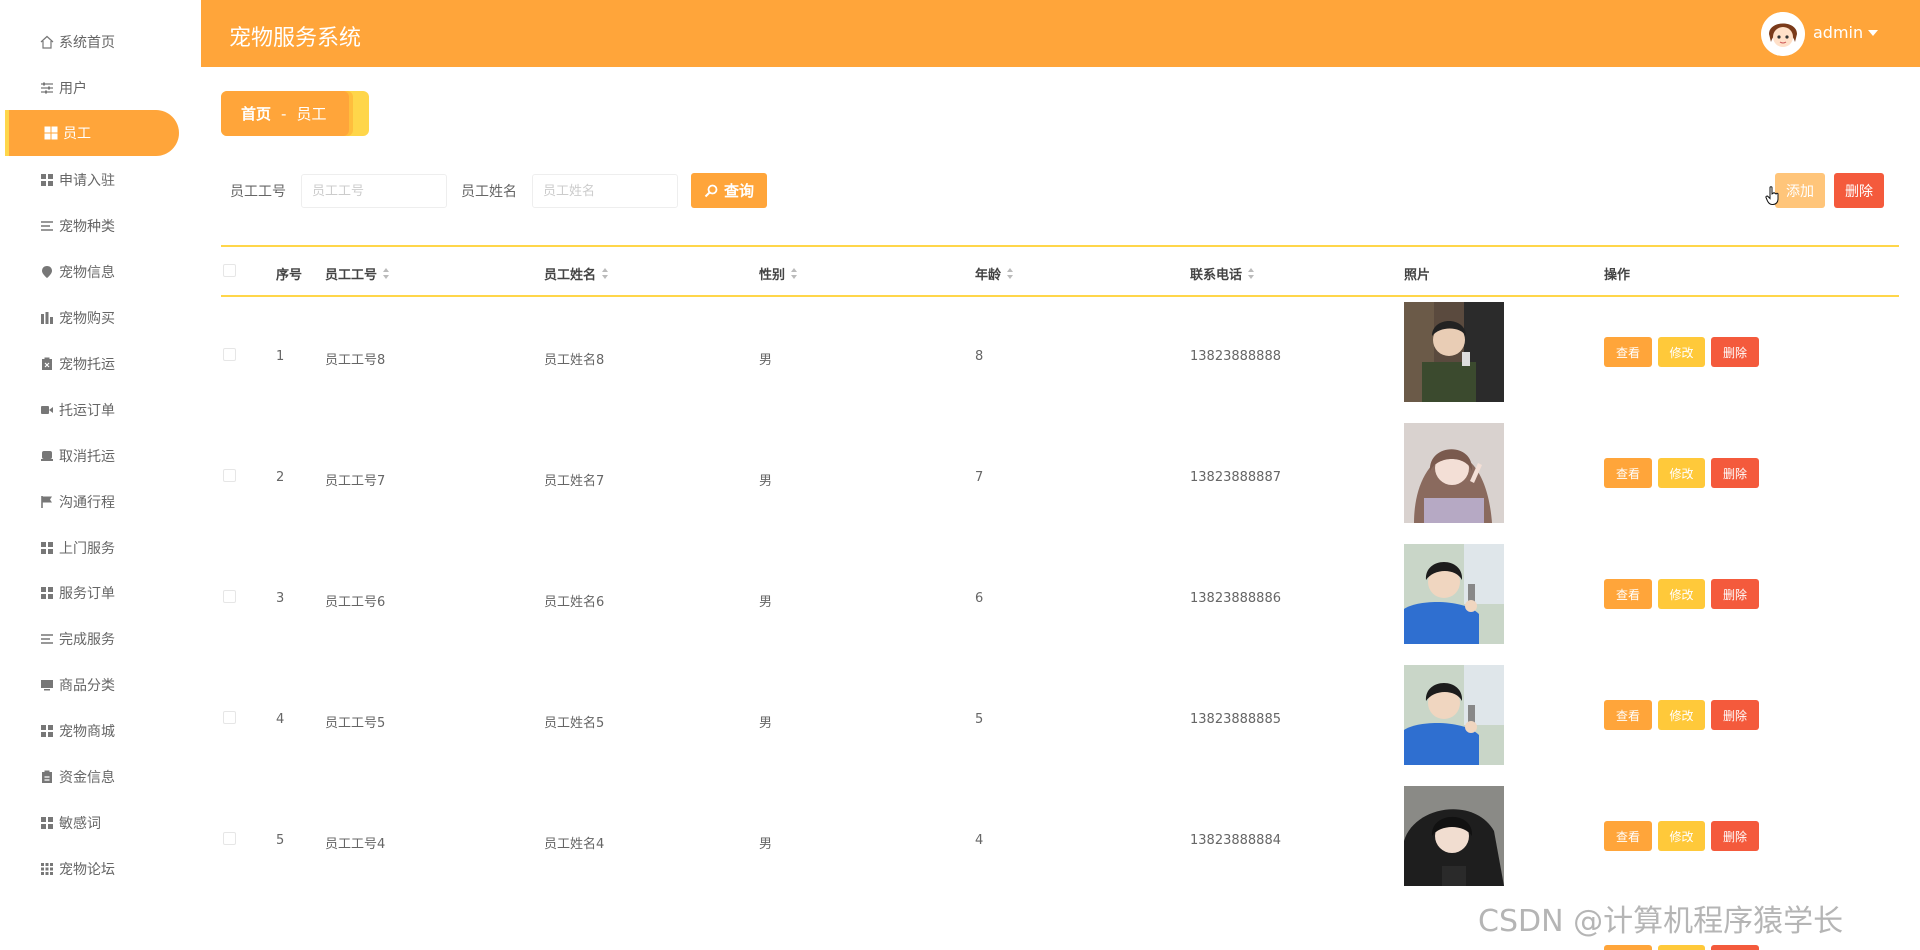 The height and width of the screenshot is (950, 1920). What do you see at coordinates (47, 869) in the screenshot?
I see `apps-icon` at bounding box center [47, 869].